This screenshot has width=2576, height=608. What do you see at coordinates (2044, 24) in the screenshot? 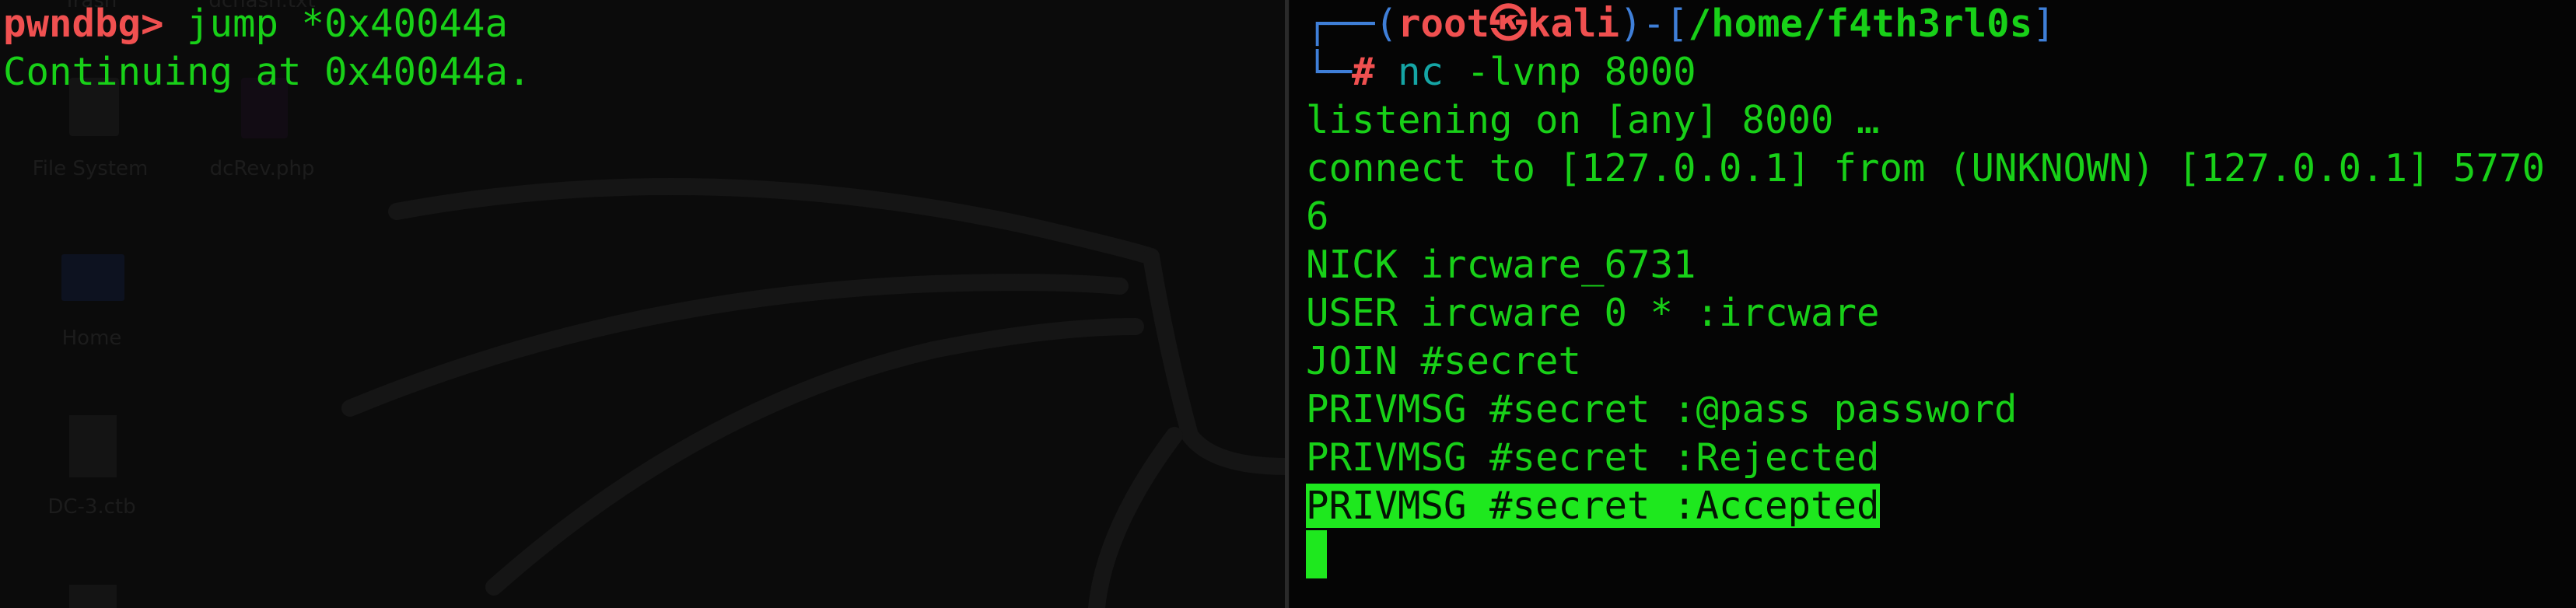
I see `prompt-close: ]` at bounding box center [2044, 24].